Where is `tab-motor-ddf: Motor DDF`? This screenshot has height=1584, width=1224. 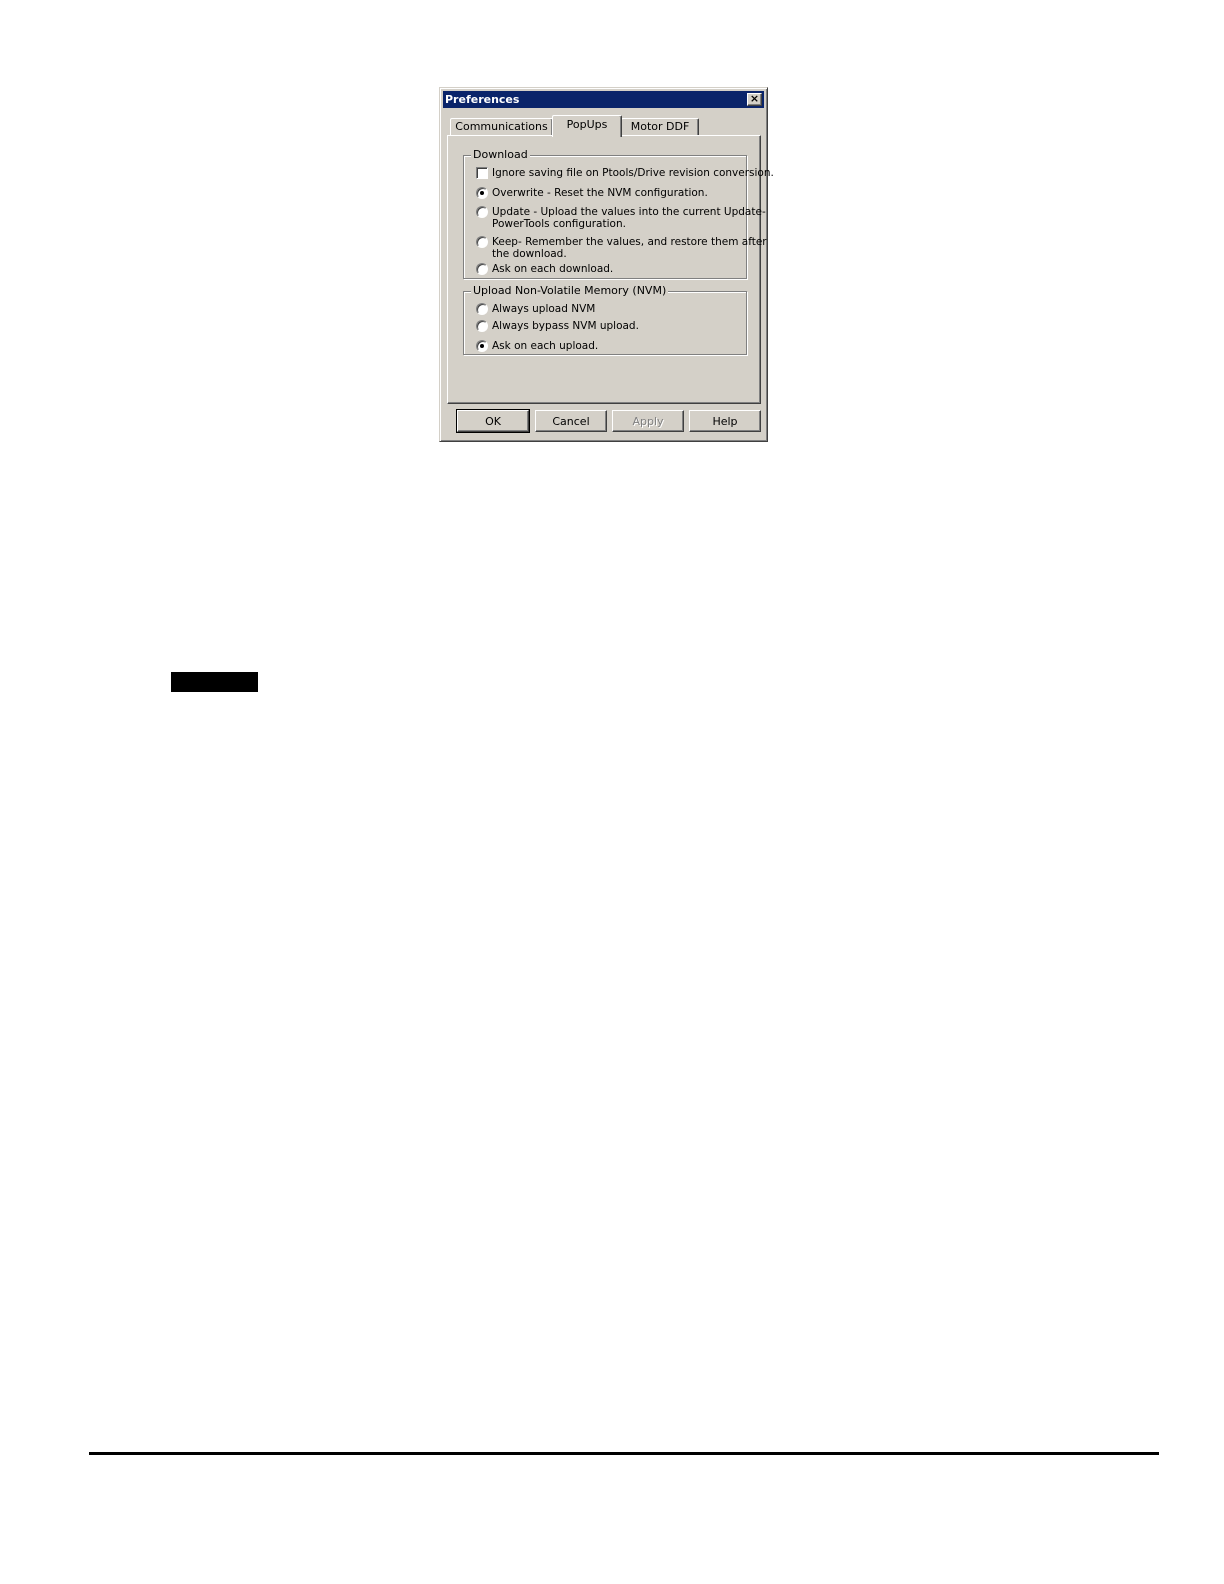
tab-motor-ddf: Motor DDF is located at coordinates (660, 127).